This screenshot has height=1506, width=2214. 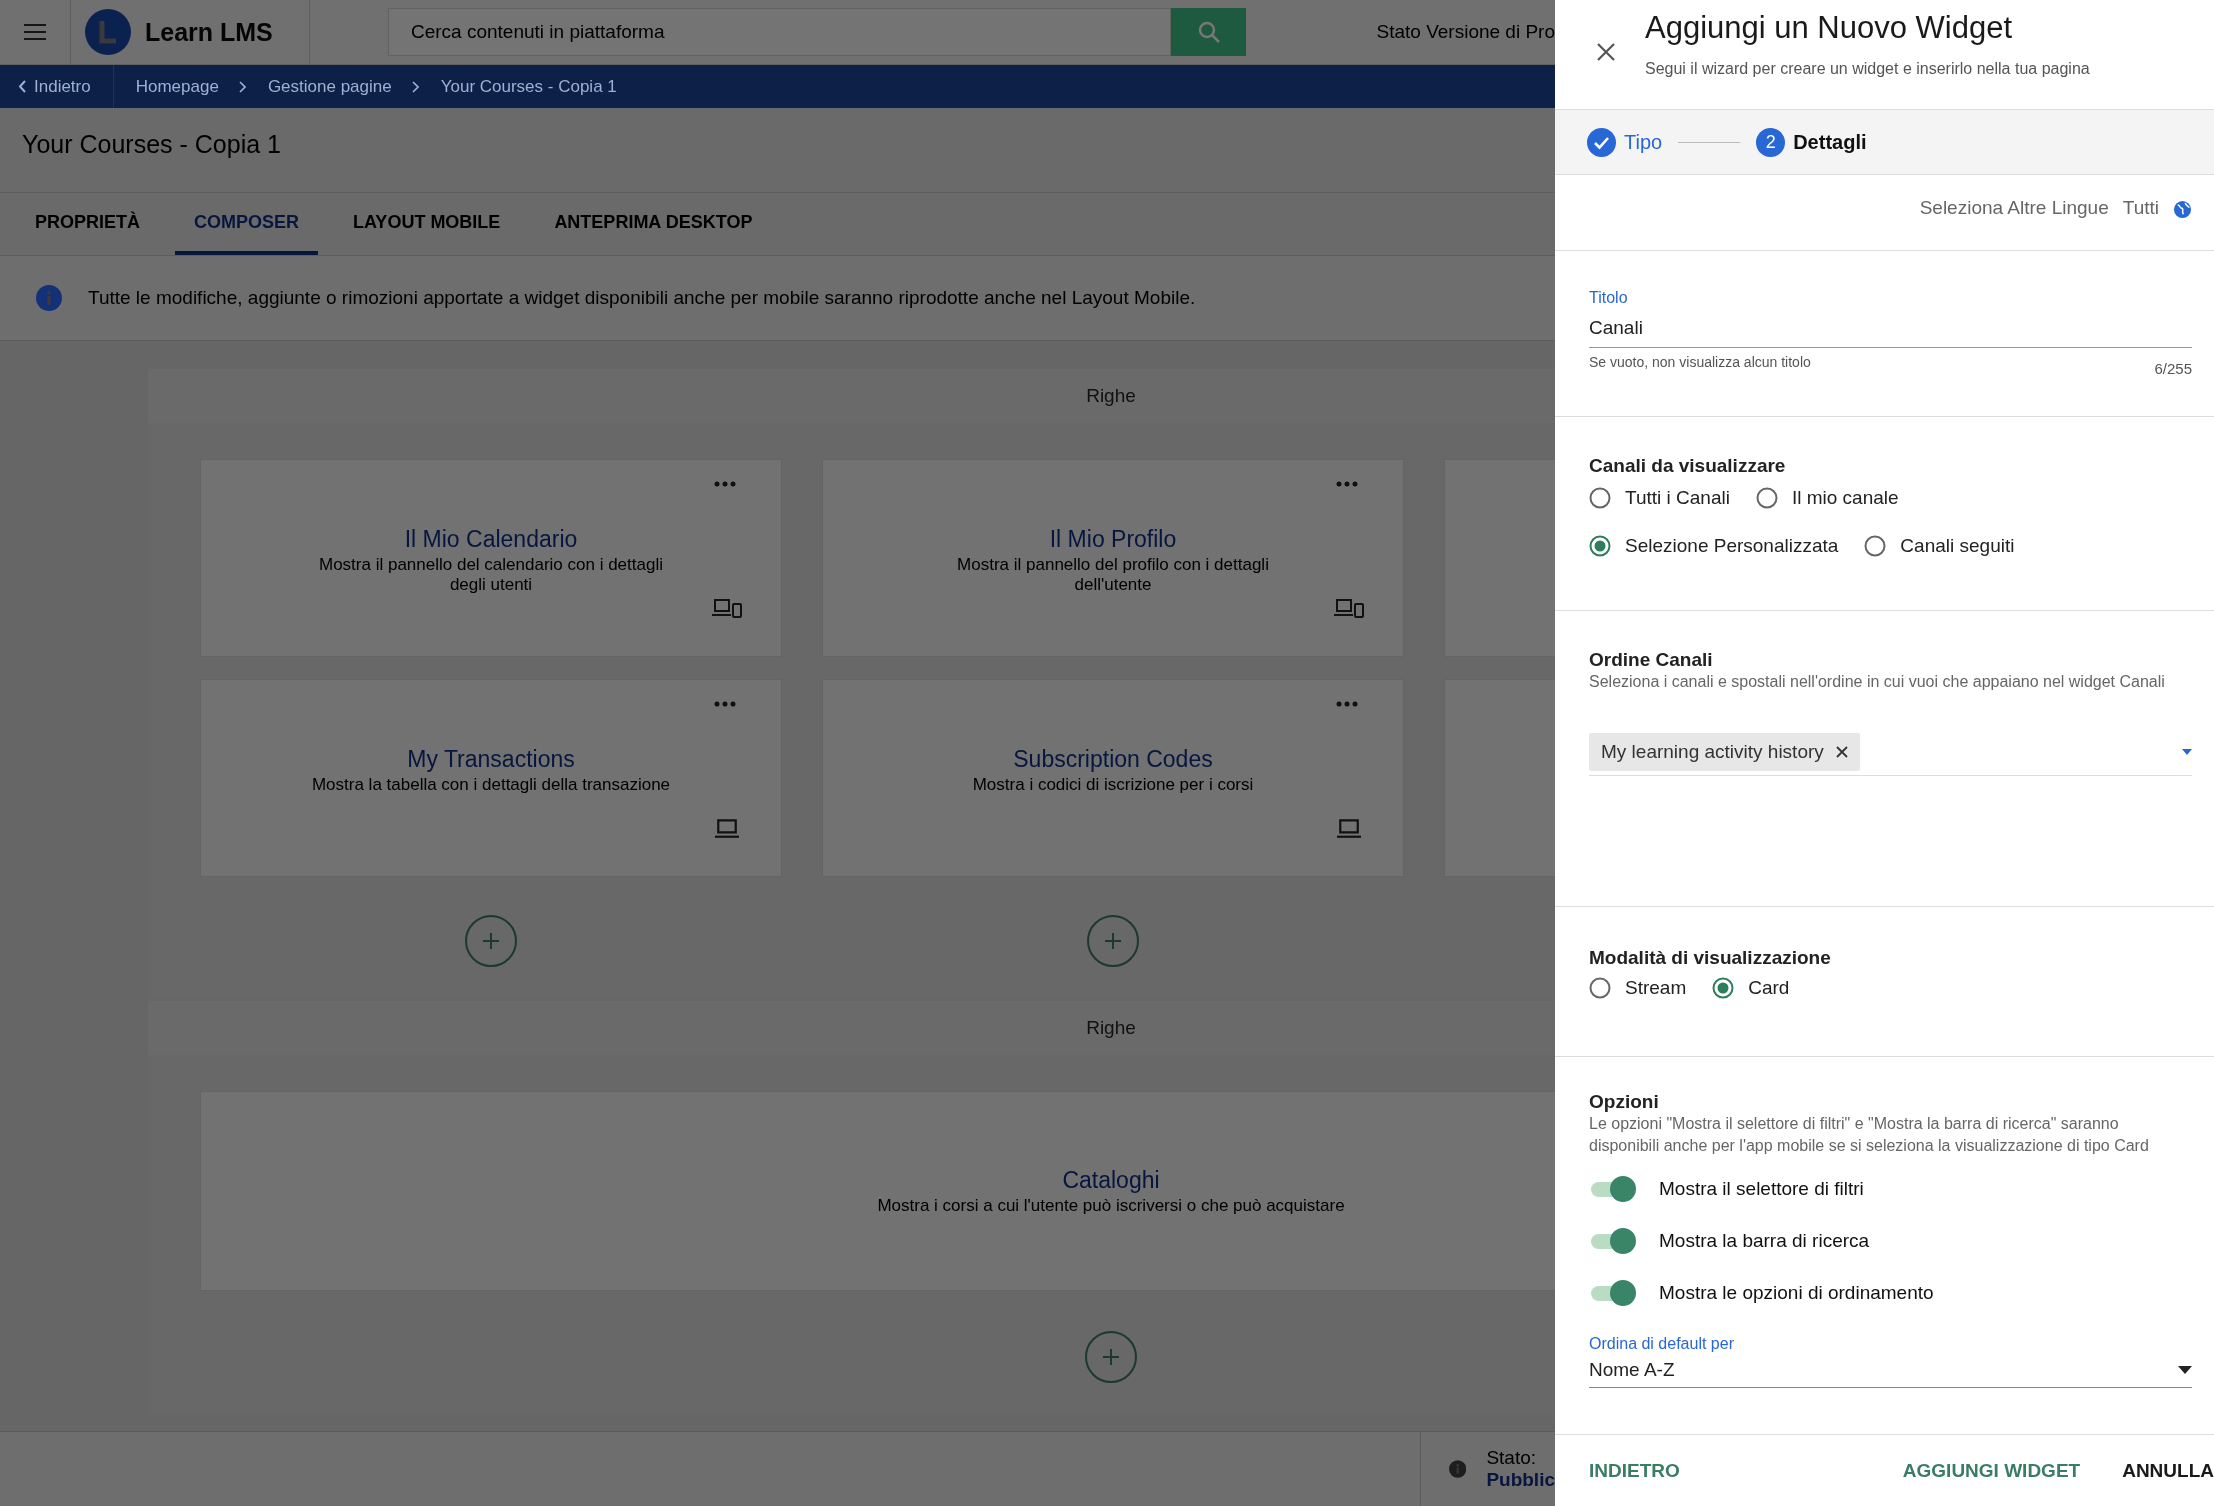 I want to click on toggle-switch: Mostra il selettore di filtri, so click(x=1726, y=1189).